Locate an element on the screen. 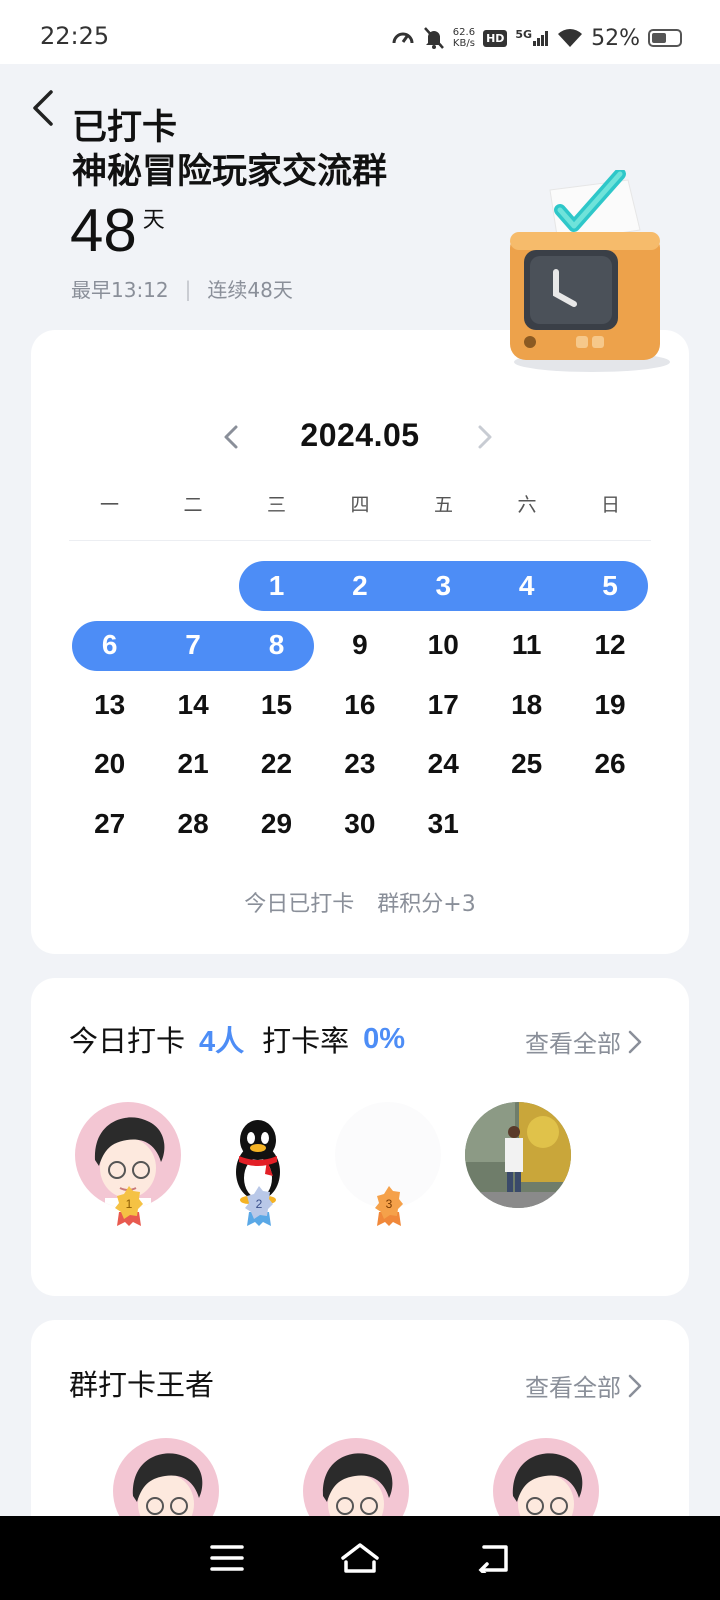 This screenshot has height=1600, width=720. system-nav-bar is located at coordinates (360, 1558).